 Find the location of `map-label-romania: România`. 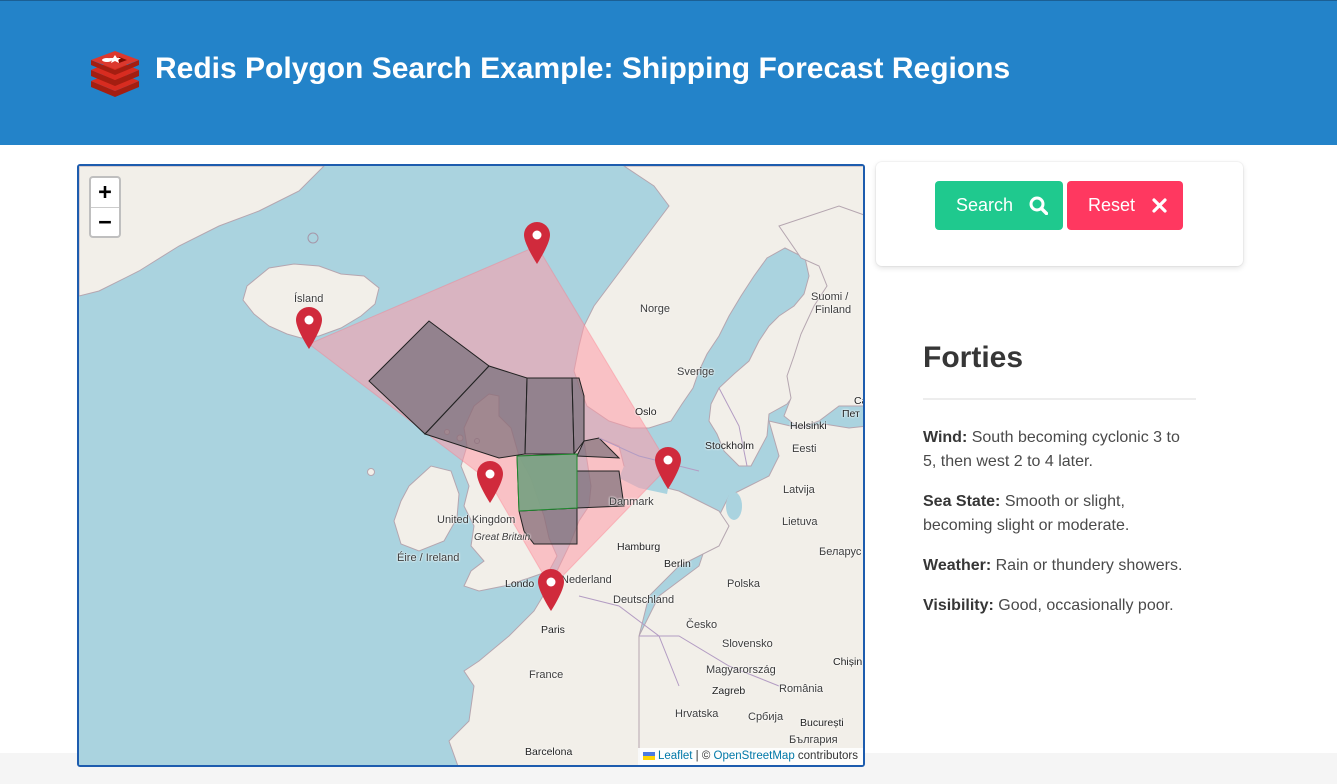

map-label-romania: România is located at coordinates (801, 689).